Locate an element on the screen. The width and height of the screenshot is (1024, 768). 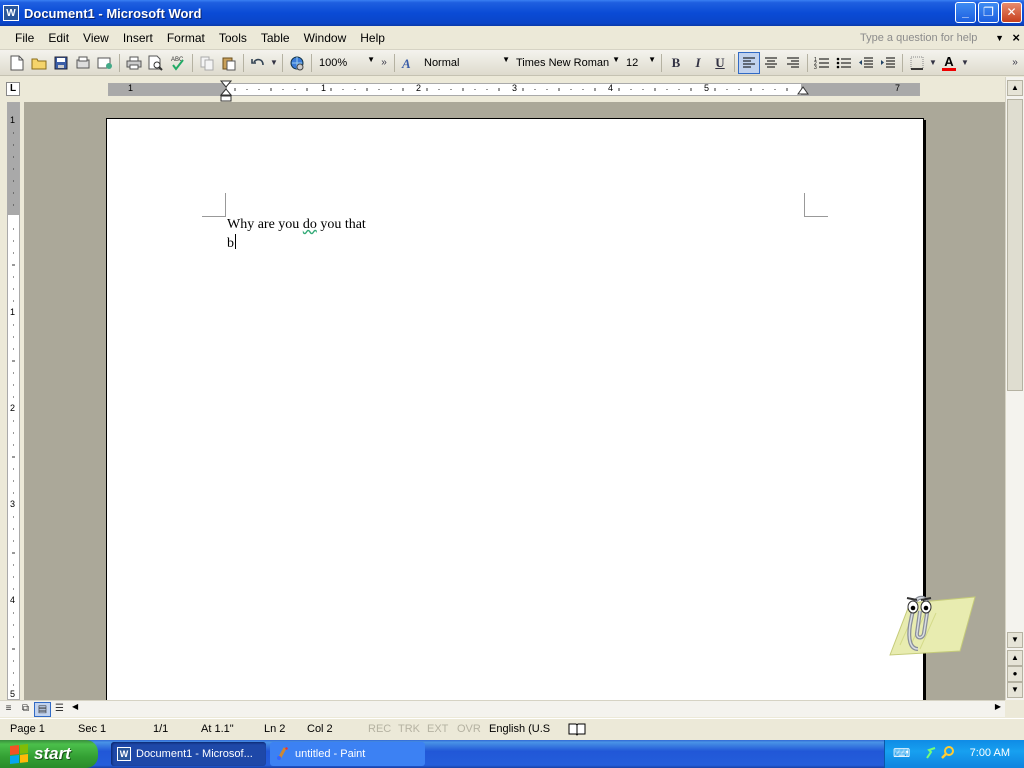
status-language: English (U.S is located at coordinates (519, 729).